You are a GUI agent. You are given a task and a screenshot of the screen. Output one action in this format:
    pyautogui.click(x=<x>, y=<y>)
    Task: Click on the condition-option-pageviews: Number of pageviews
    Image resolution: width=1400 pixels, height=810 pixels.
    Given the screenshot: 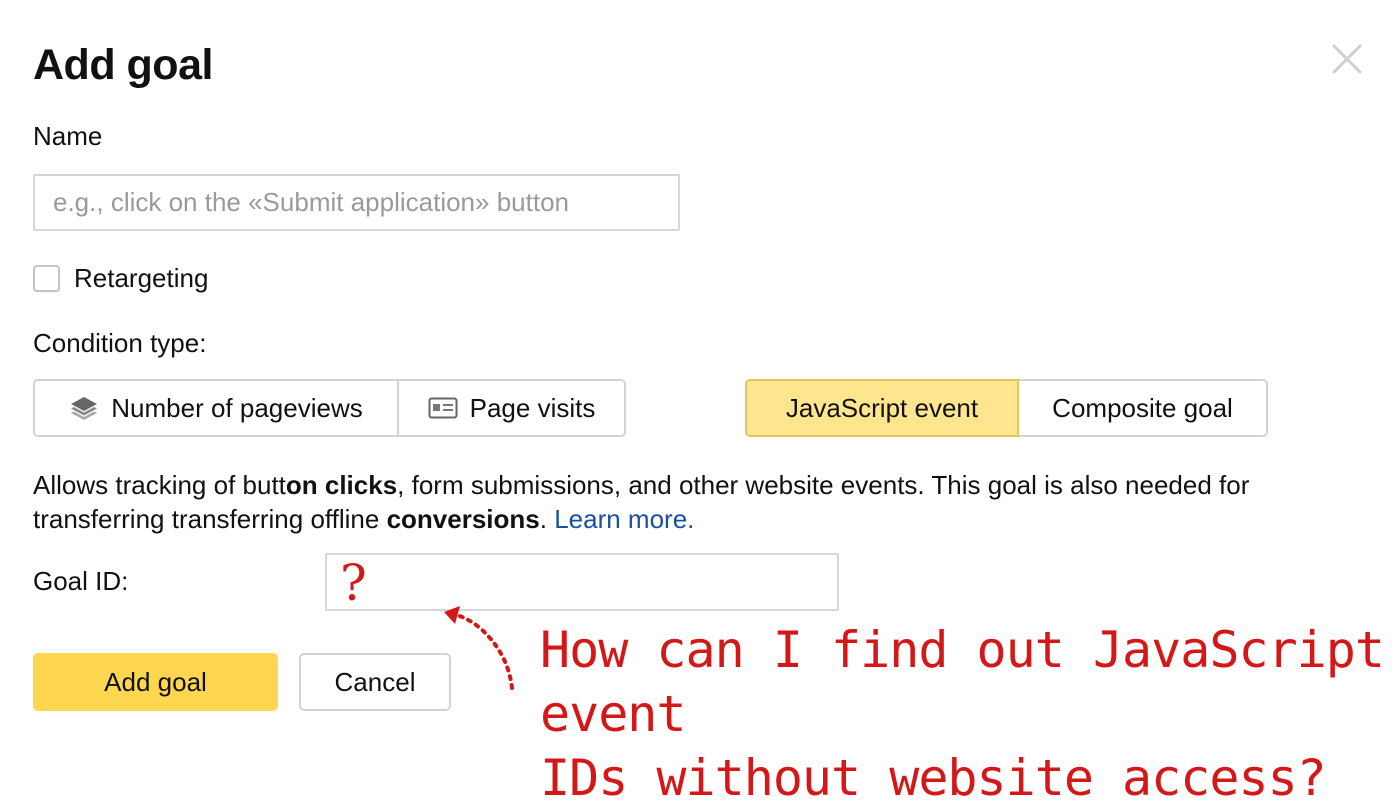 What is the action you would take?
    pyautogui.click(x=216, y=408)
    